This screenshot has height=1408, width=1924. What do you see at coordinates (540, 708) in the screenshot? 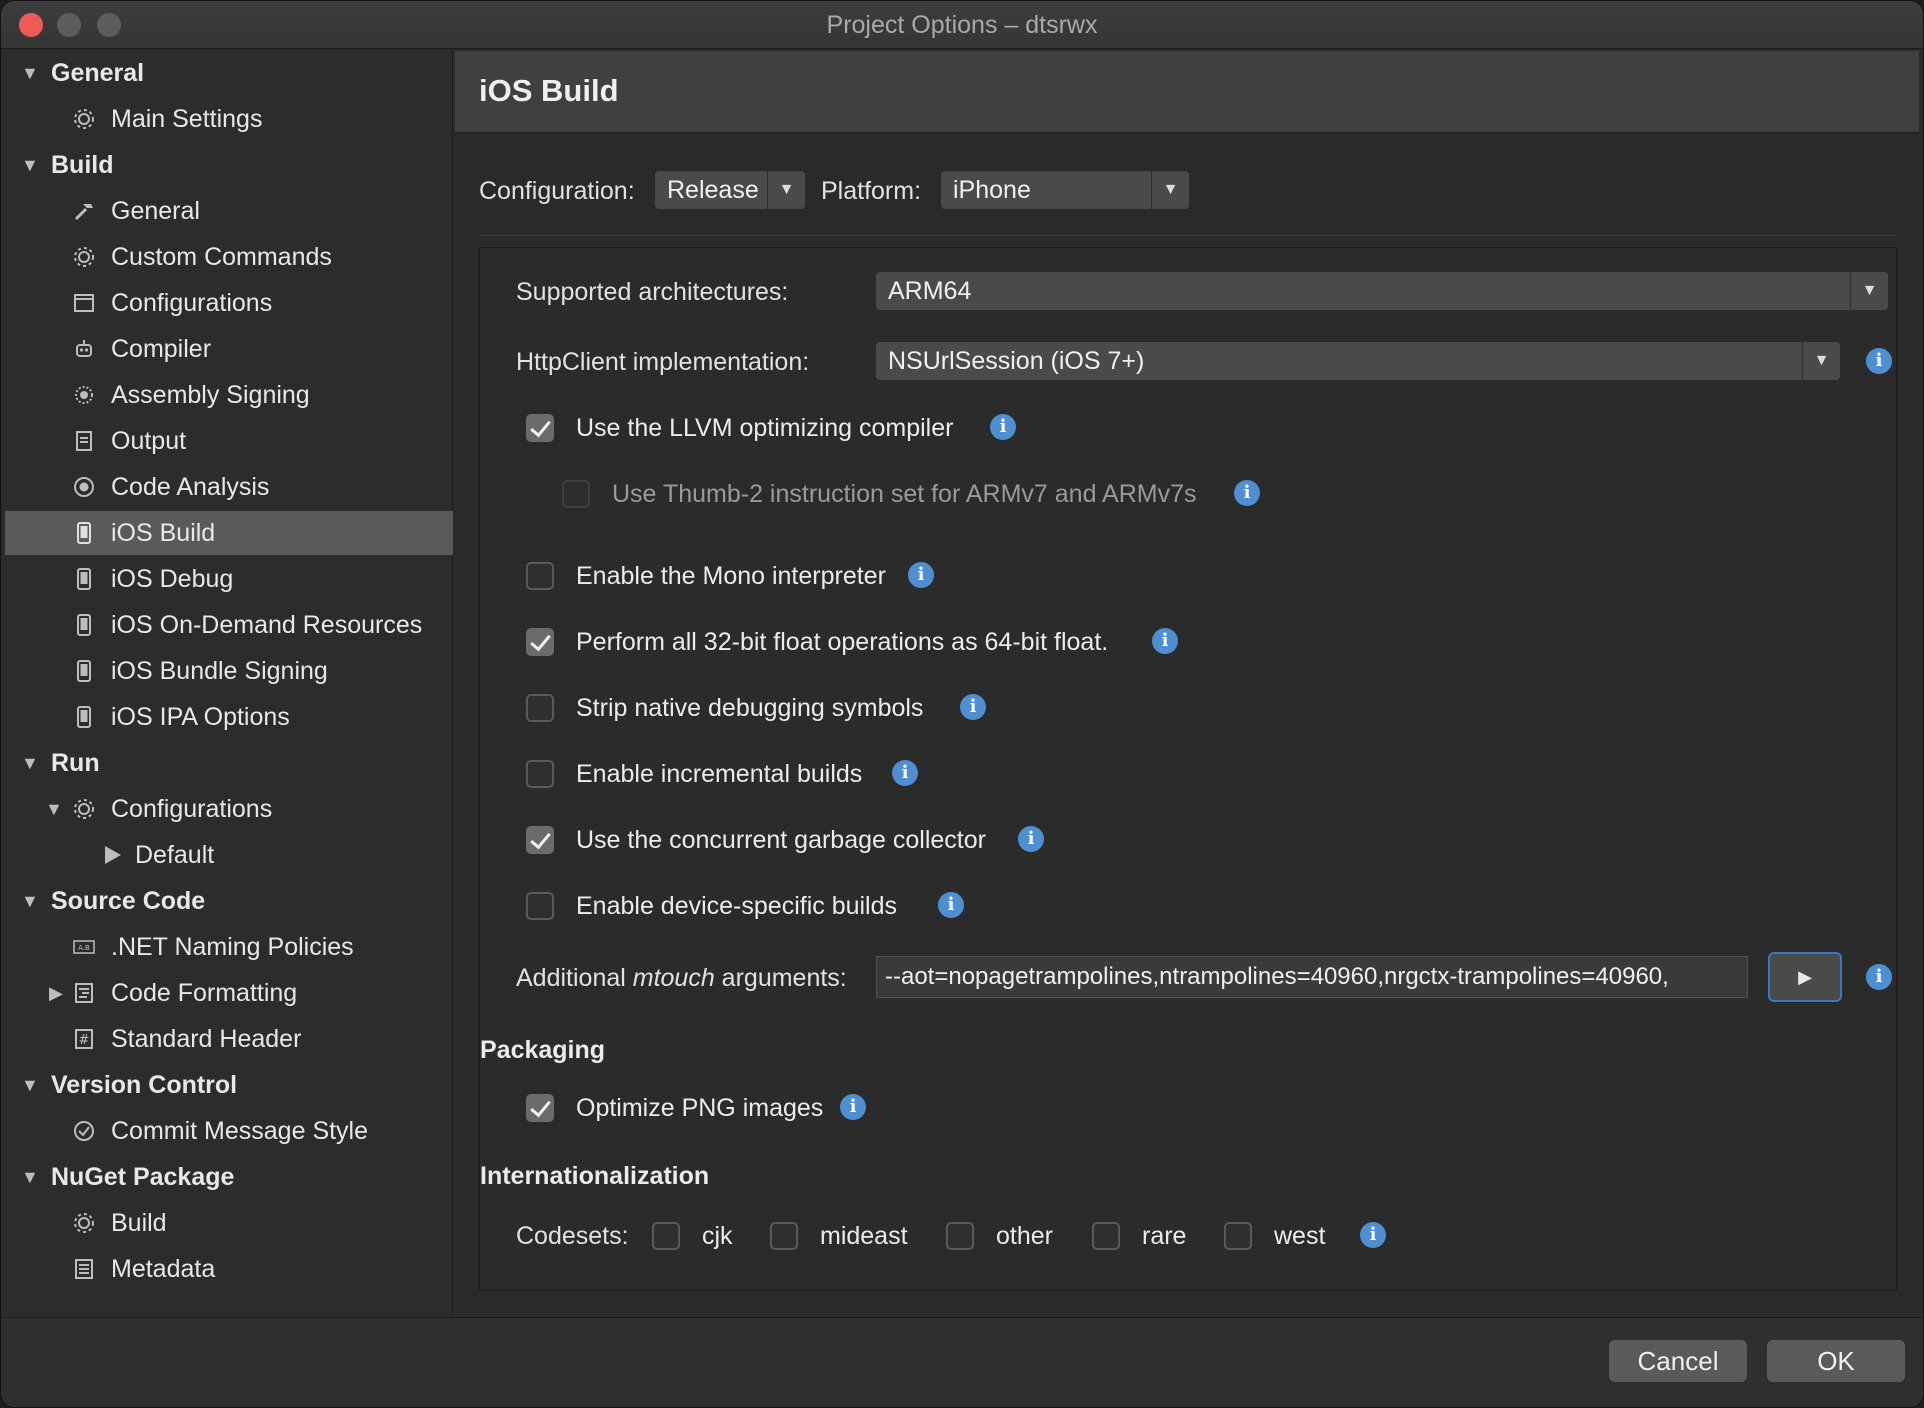
I see `strip-symbols-checkbox` at bounding box center [540, 708].